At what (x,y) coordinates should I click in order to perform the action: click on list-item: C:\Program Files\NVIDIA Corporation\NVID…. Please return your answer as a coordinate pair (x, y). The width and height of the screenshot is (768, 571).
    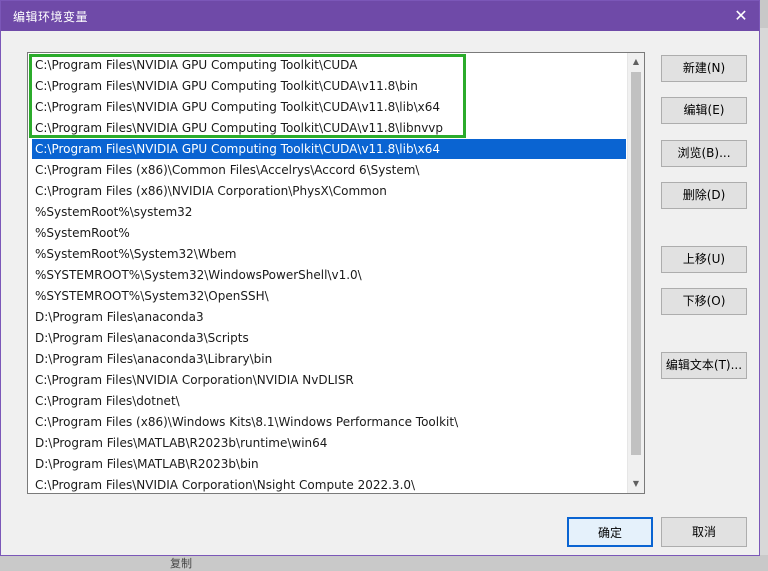
    Looking at the image, I should click on (329, 380).